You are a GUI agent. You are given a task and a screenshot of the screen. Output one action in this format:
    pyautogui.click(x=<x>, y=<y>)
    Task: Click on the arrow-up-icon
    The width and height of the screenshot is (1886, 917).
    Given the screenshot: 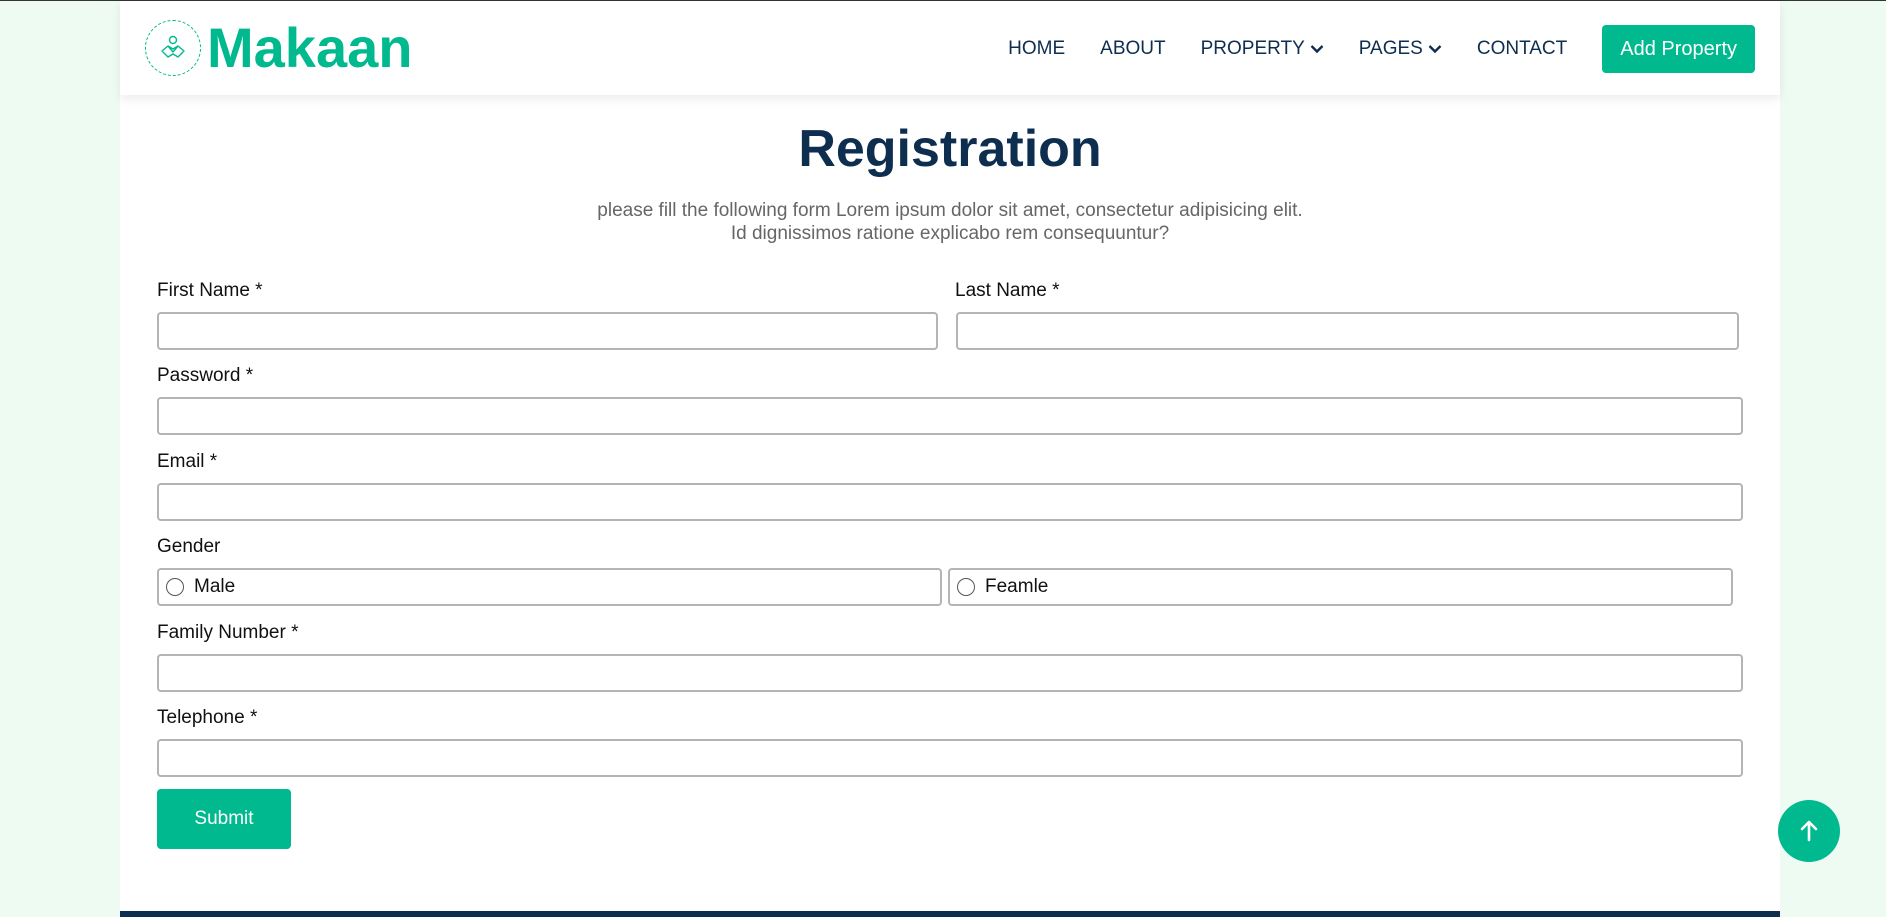 What is the action you would take?
    pyautogui.click(x=1809, y=831)
    